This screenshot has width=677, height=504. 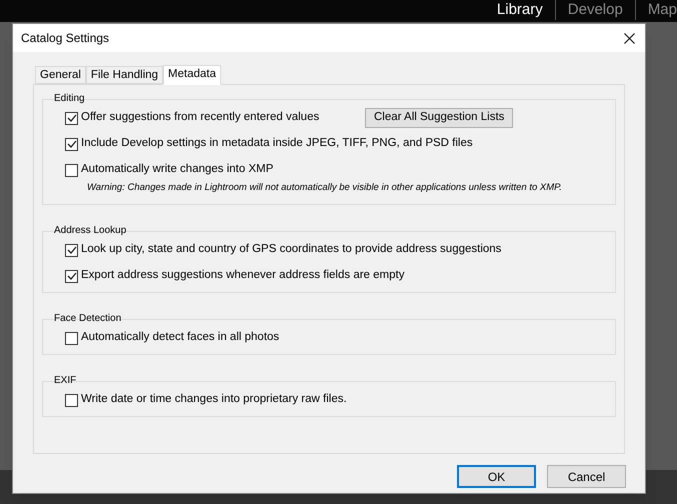 I want to click on checkbox-label: Automatically write changes into XMP, so click(x=177, y=170).